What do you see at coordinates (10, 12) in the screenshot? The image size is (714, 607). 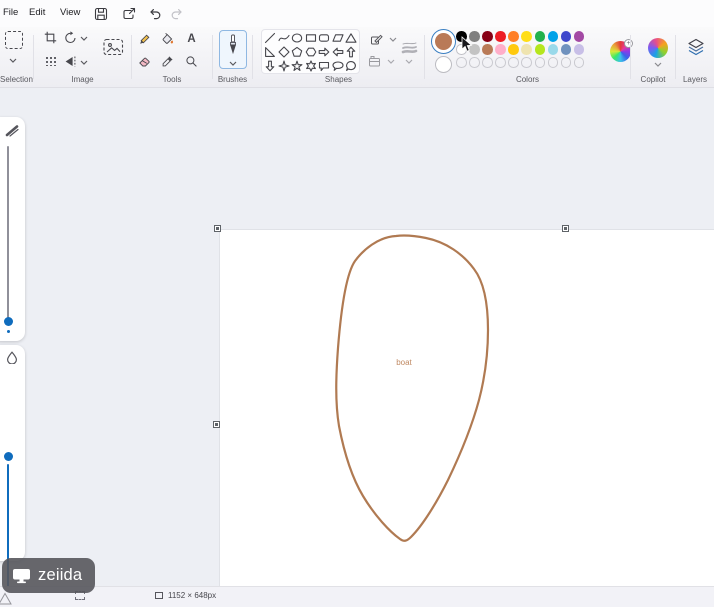 I see `menu-file: File` at bounding box center [10, 12].